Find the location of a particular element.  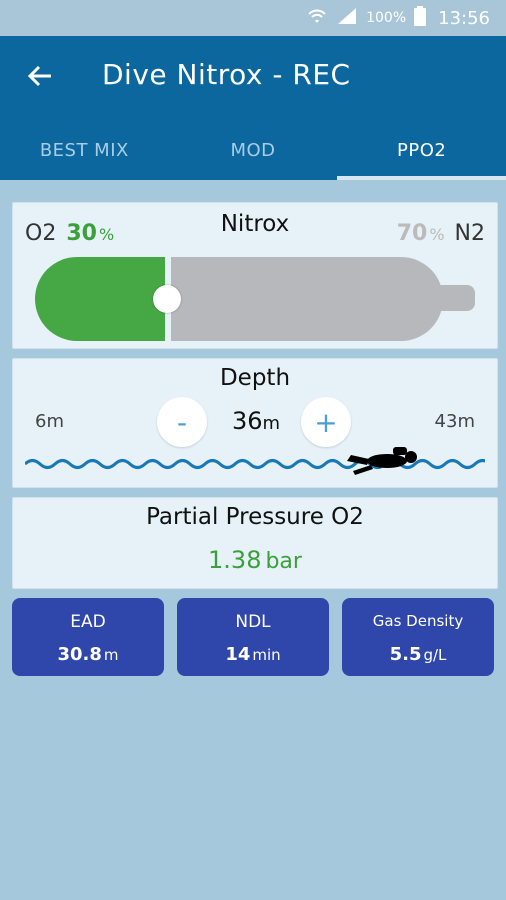

tank-valve is located at coordinates (457, 298).